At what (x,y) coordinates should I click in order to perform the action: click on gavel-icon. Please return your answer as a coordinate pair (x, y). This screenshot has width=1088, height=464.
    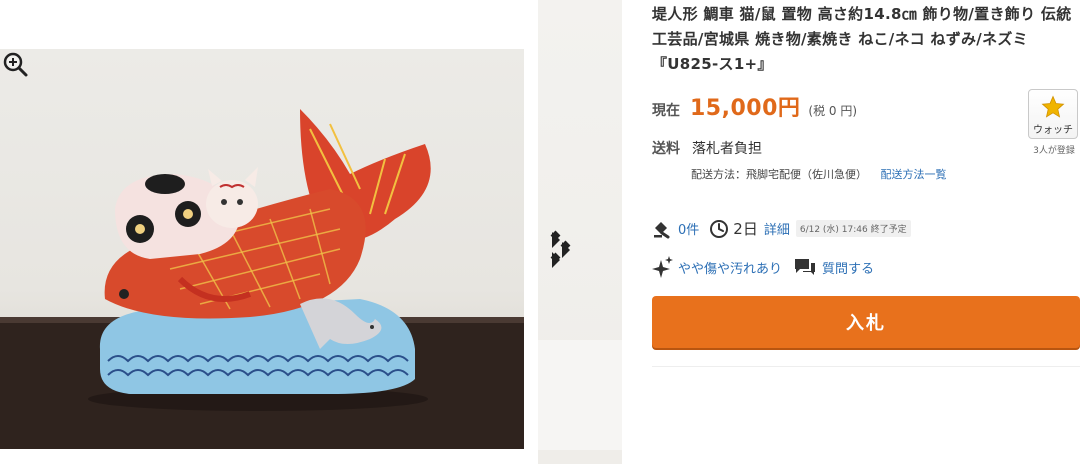
    Looking at the image, I should click on (662, 229).